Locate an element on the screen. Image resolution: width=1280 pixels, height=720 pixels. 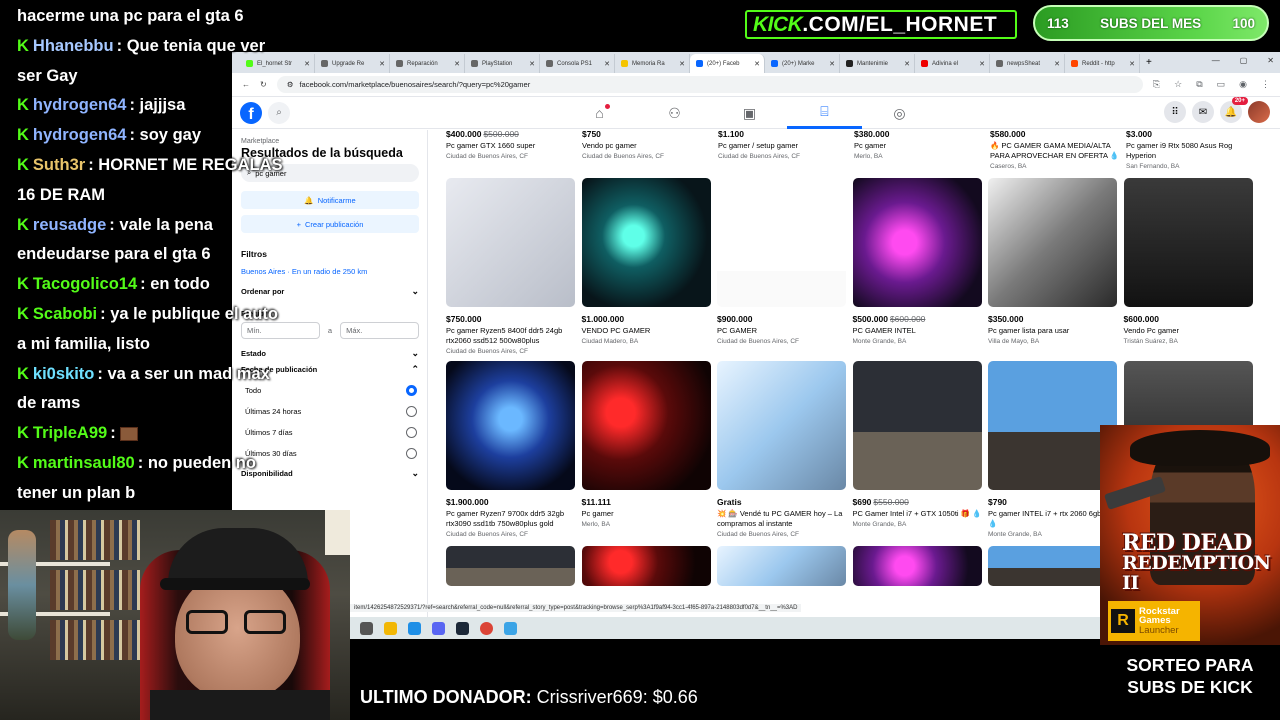
chat-username: Hhanebbu is located at coordinates (73, 46).